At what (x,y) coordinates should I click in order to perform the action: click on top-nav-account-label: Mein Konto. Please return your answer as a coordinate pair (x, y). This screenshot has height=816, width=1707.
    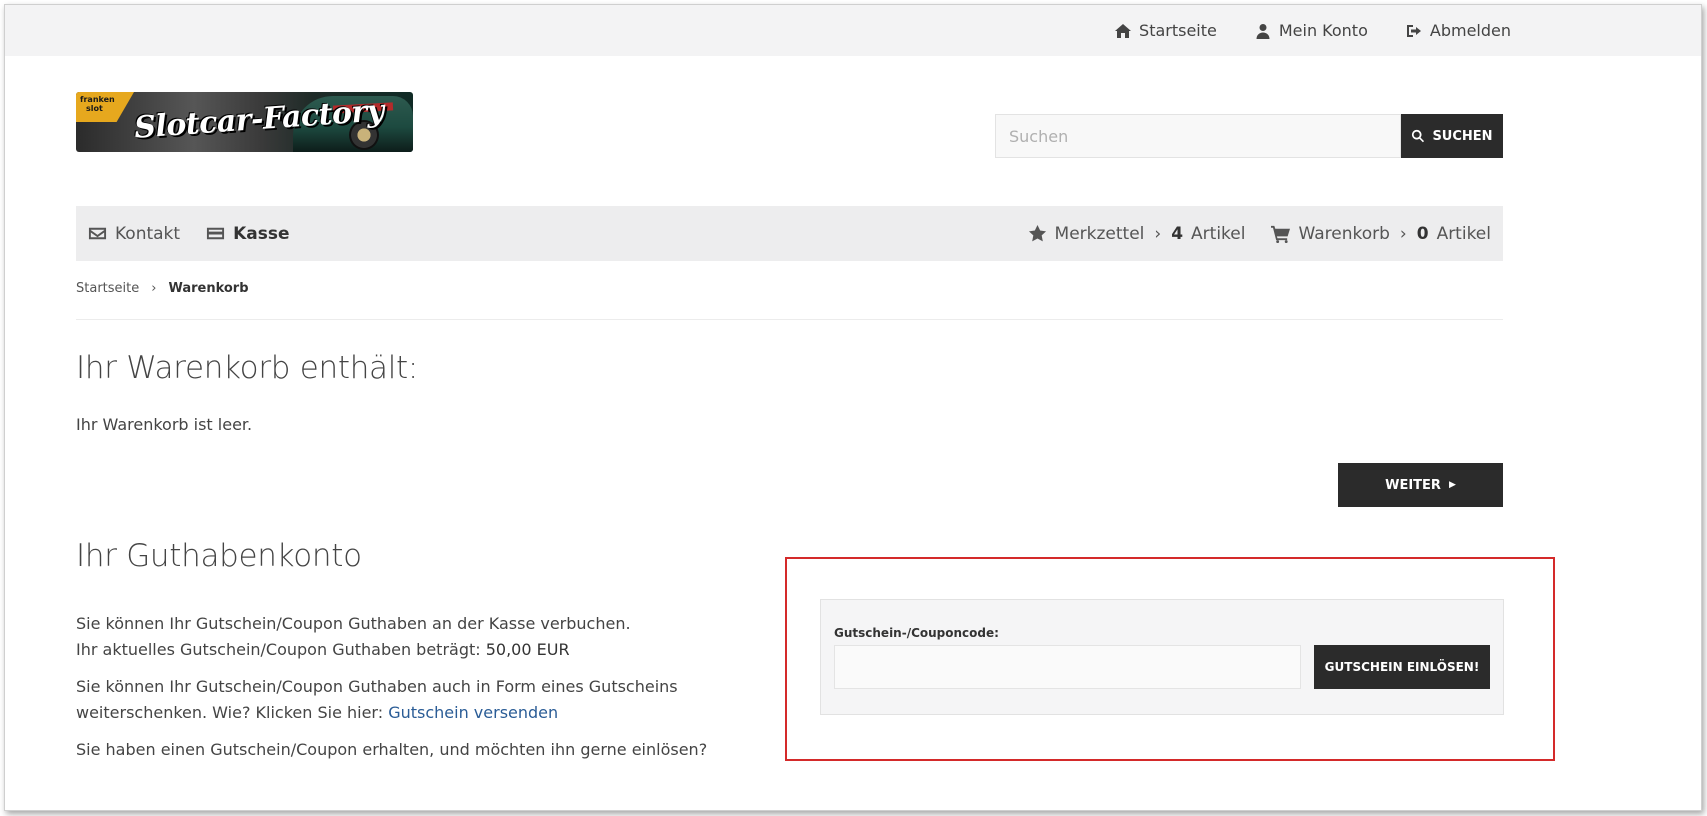
    Looking at the image, I should click on (1323, 30).